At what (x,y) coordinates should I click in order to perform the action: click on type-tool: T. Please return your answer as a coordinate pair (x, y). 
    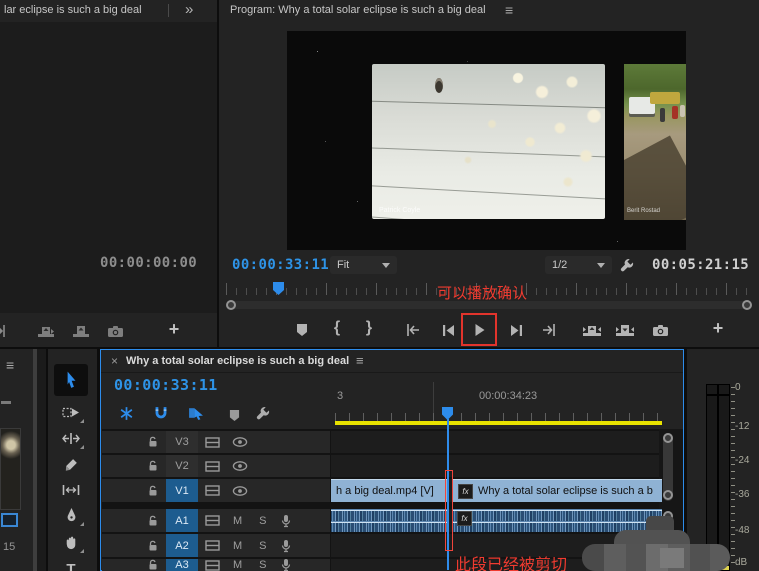
    Looking at the image, I should click on (71, 563).